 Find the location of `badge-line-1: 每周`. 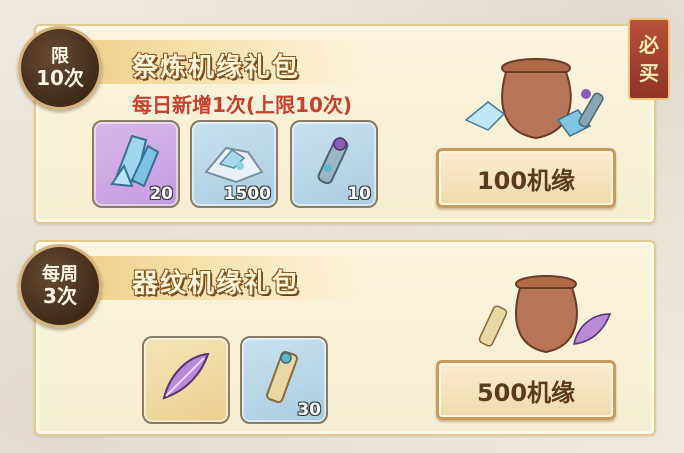

badge-line-1: 每周 is located at coordinates (60, 274).